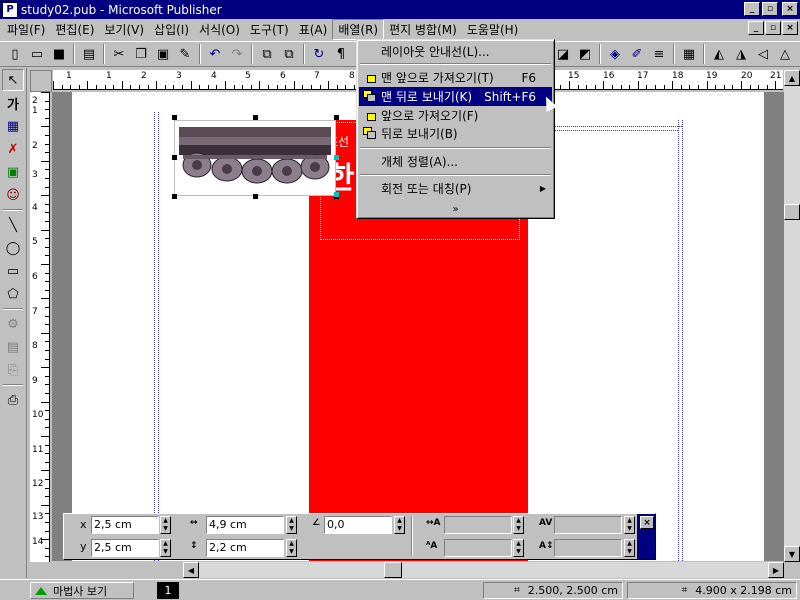  Describe the element at coordinates (792, 78) in the screenshot. I see `scroll-up-icon: ▲` at that location.